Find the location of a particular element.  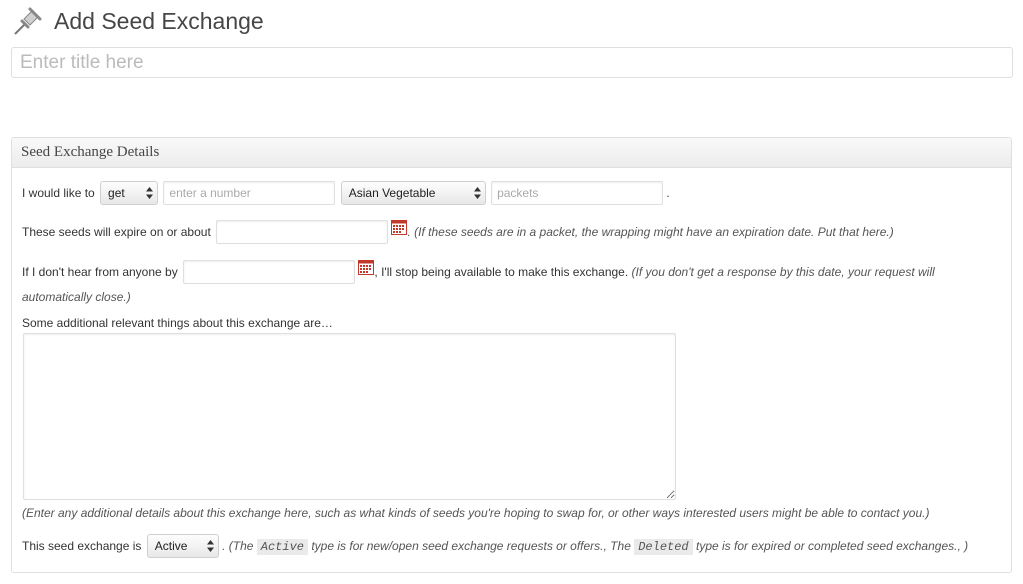

expiration-date-input is located at coordinates (302, 232).